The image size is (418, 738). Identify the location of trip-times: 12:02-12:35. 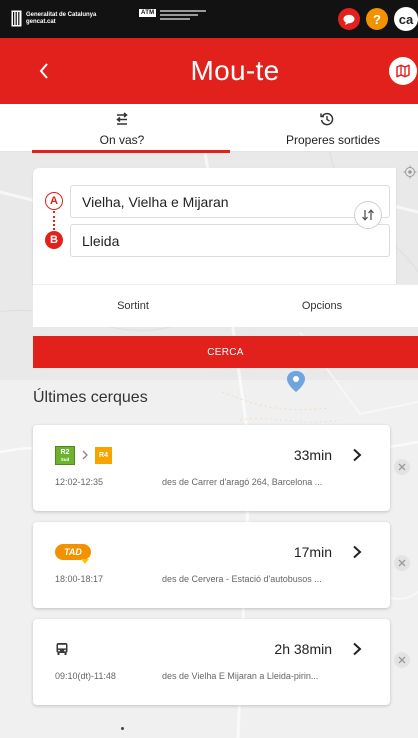
(79, 482).